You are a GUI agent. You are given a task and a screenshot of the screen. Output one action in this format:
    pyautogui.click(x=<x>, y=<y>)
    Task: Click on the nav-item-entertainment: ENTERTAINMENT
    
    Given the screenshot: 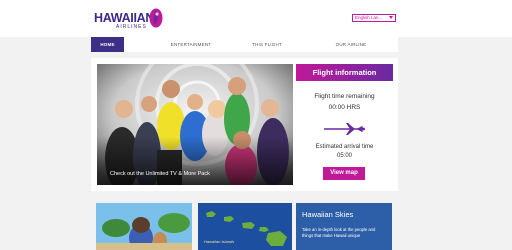 What is the action you would take?
    pyautogui.click(x=191, y=44)
    